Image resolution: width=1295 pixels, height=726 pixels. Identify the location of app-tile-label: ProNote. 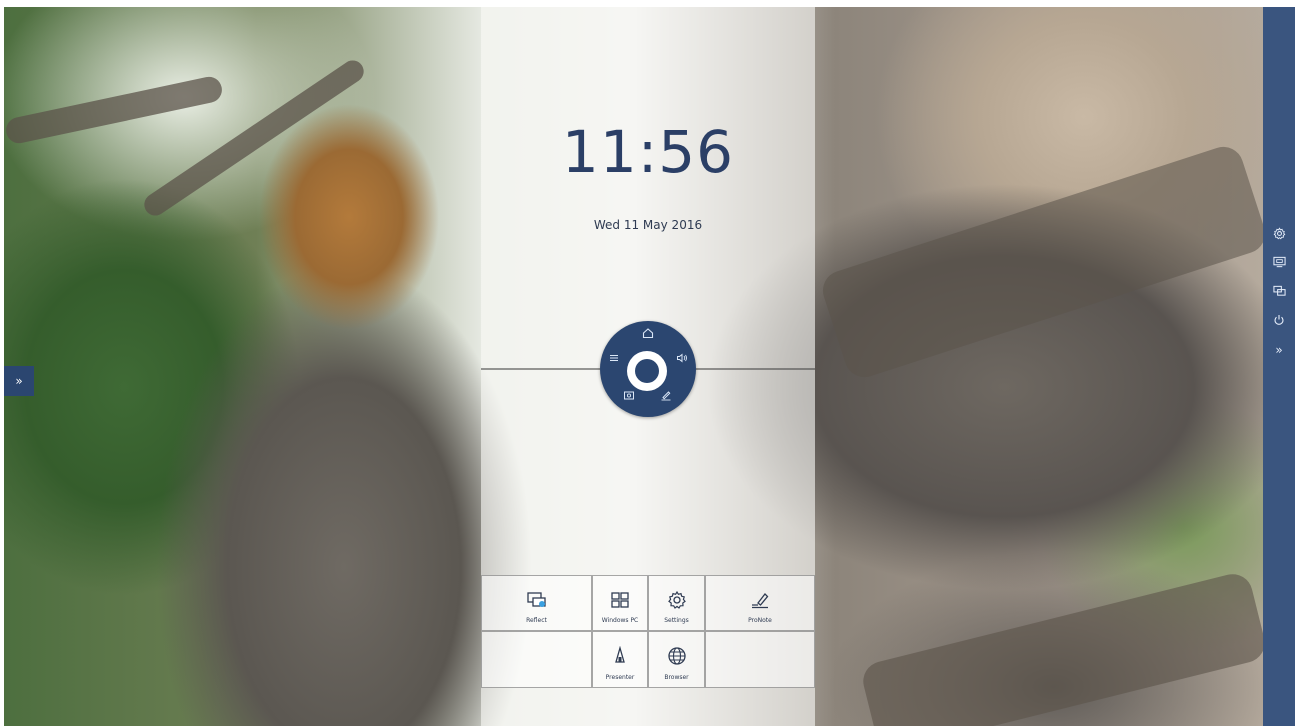
(760, 620).